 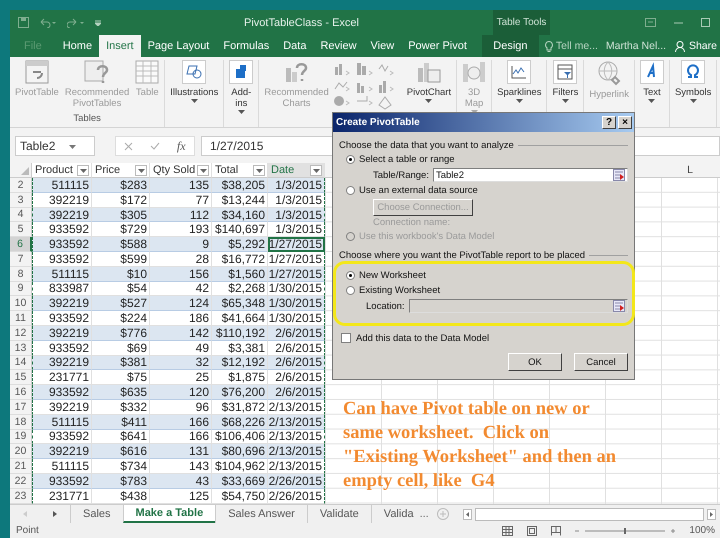 I want to click on table-cell: 166, so click(x=181, y=422).